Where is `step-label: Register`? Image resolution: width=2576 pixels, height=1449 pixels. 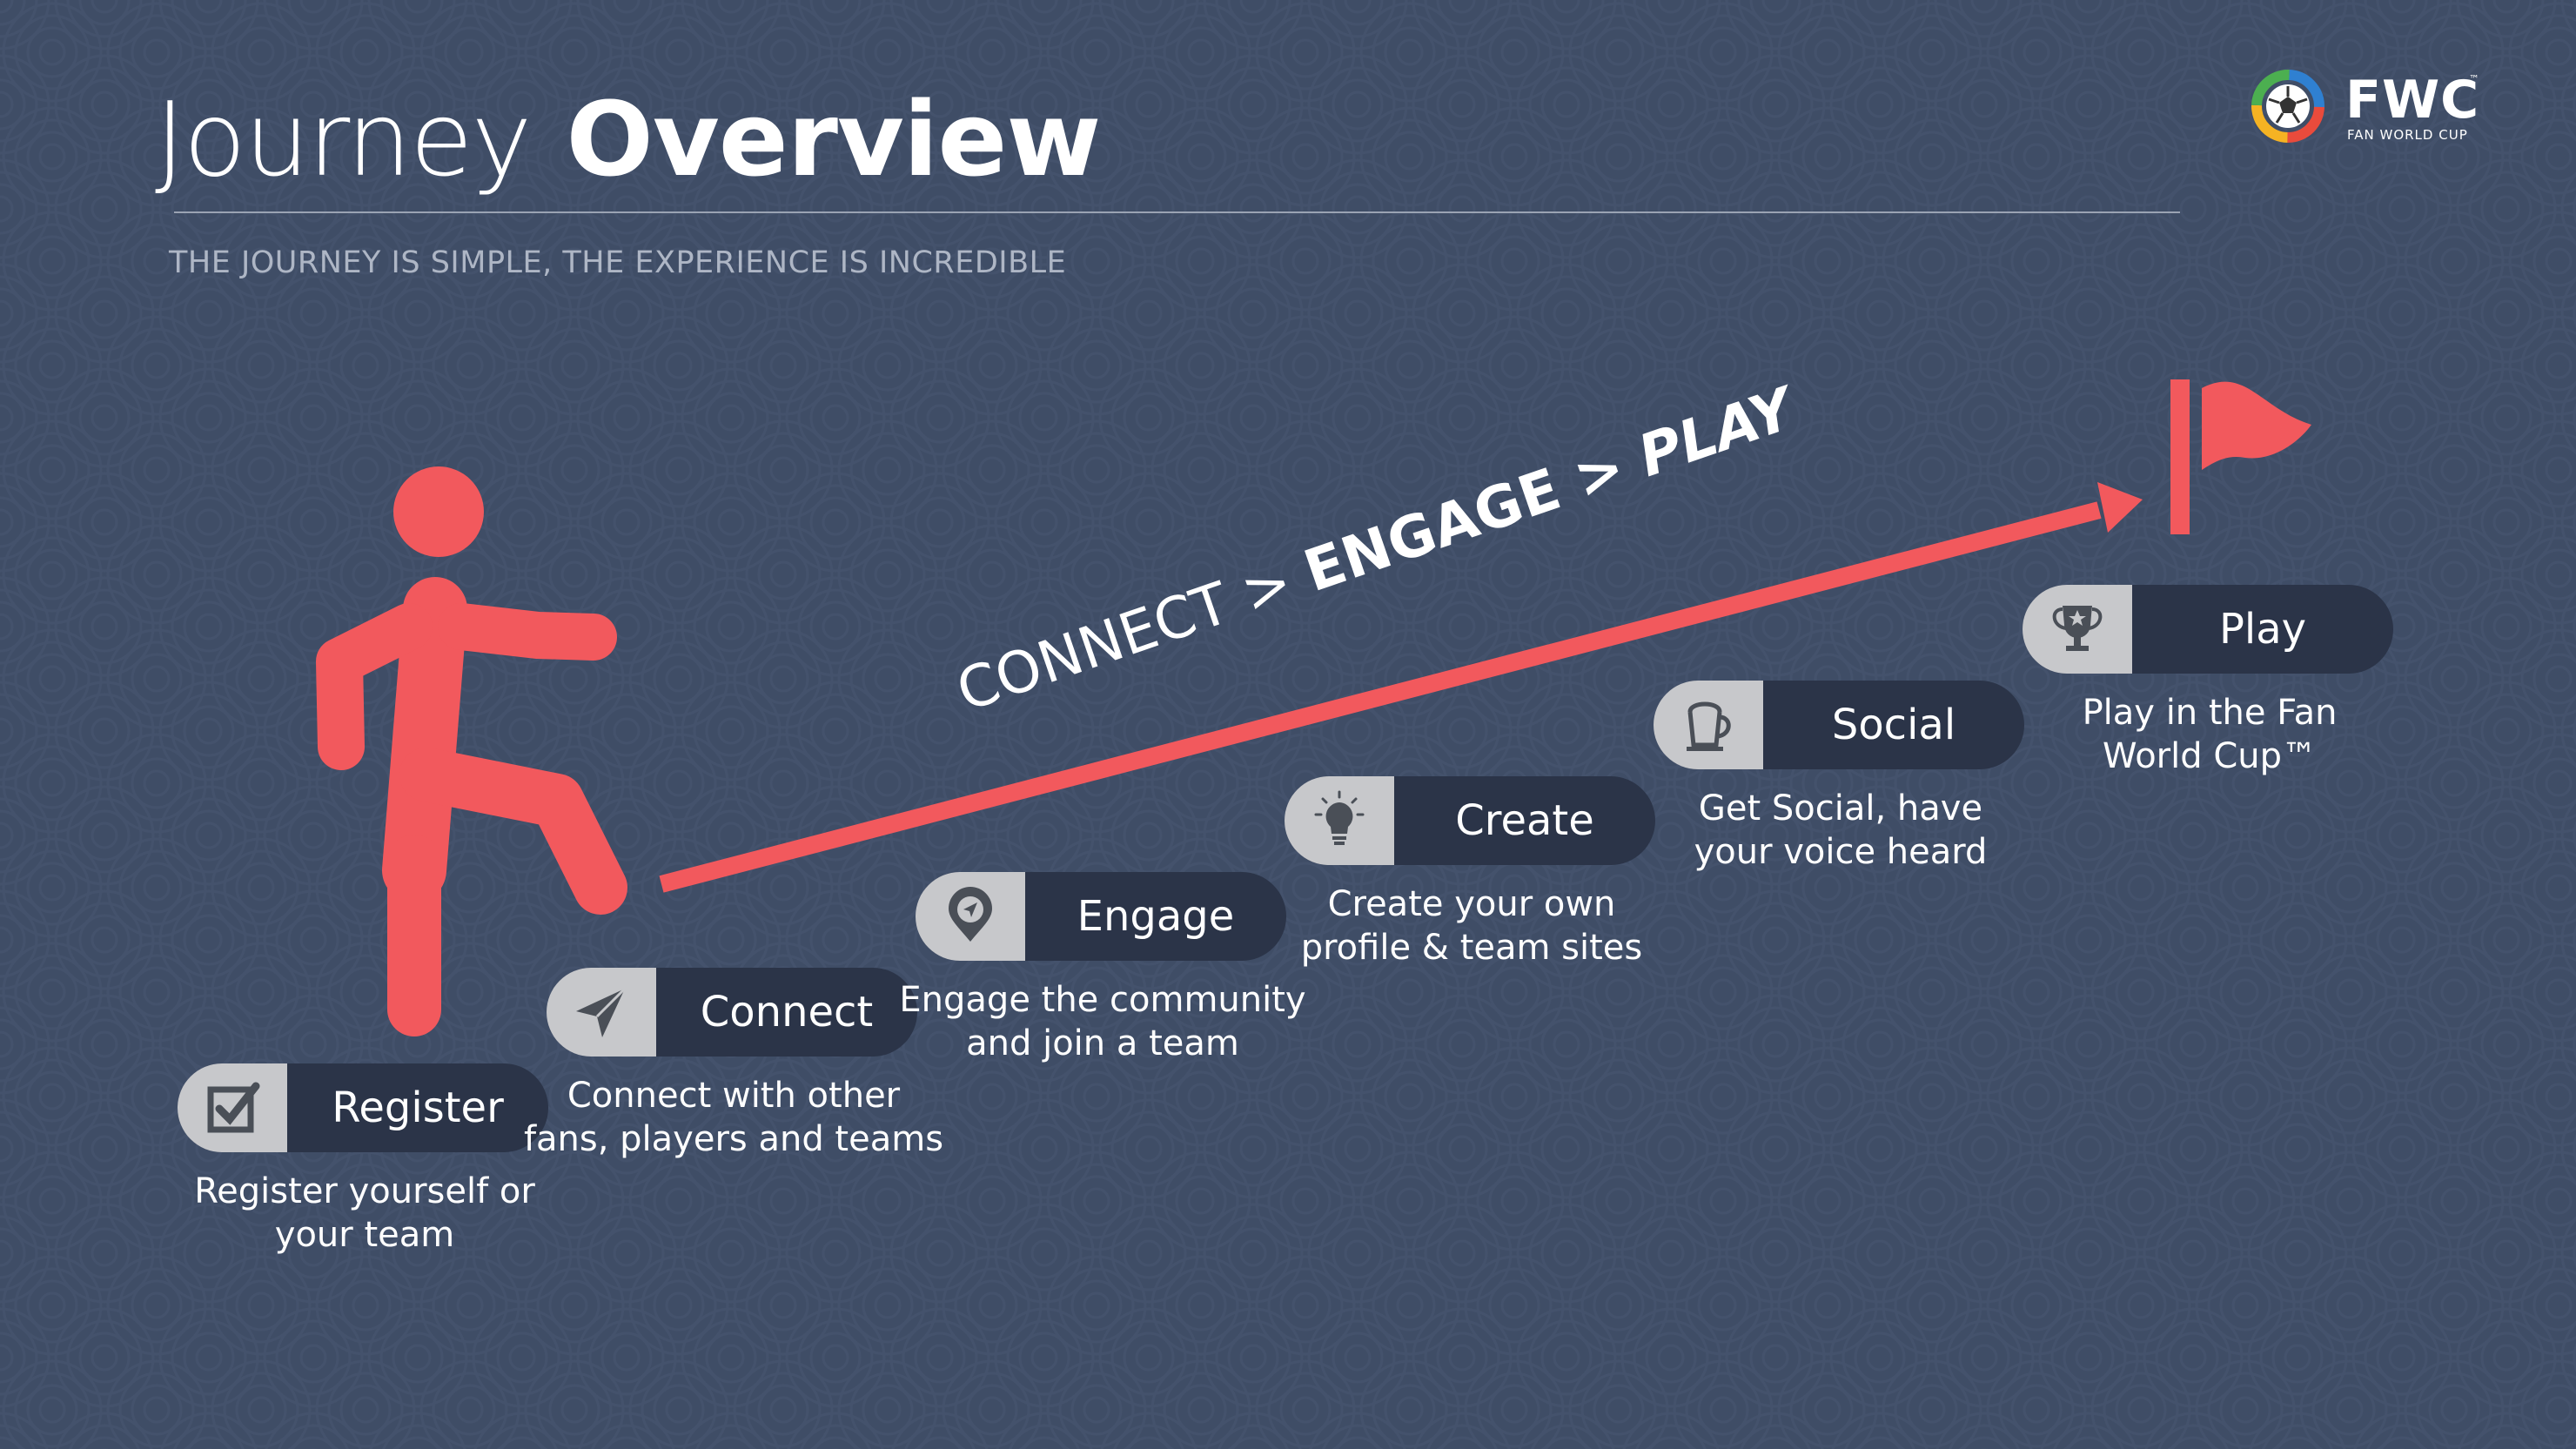 step-label: Register is located at coordinates (418, 1107).